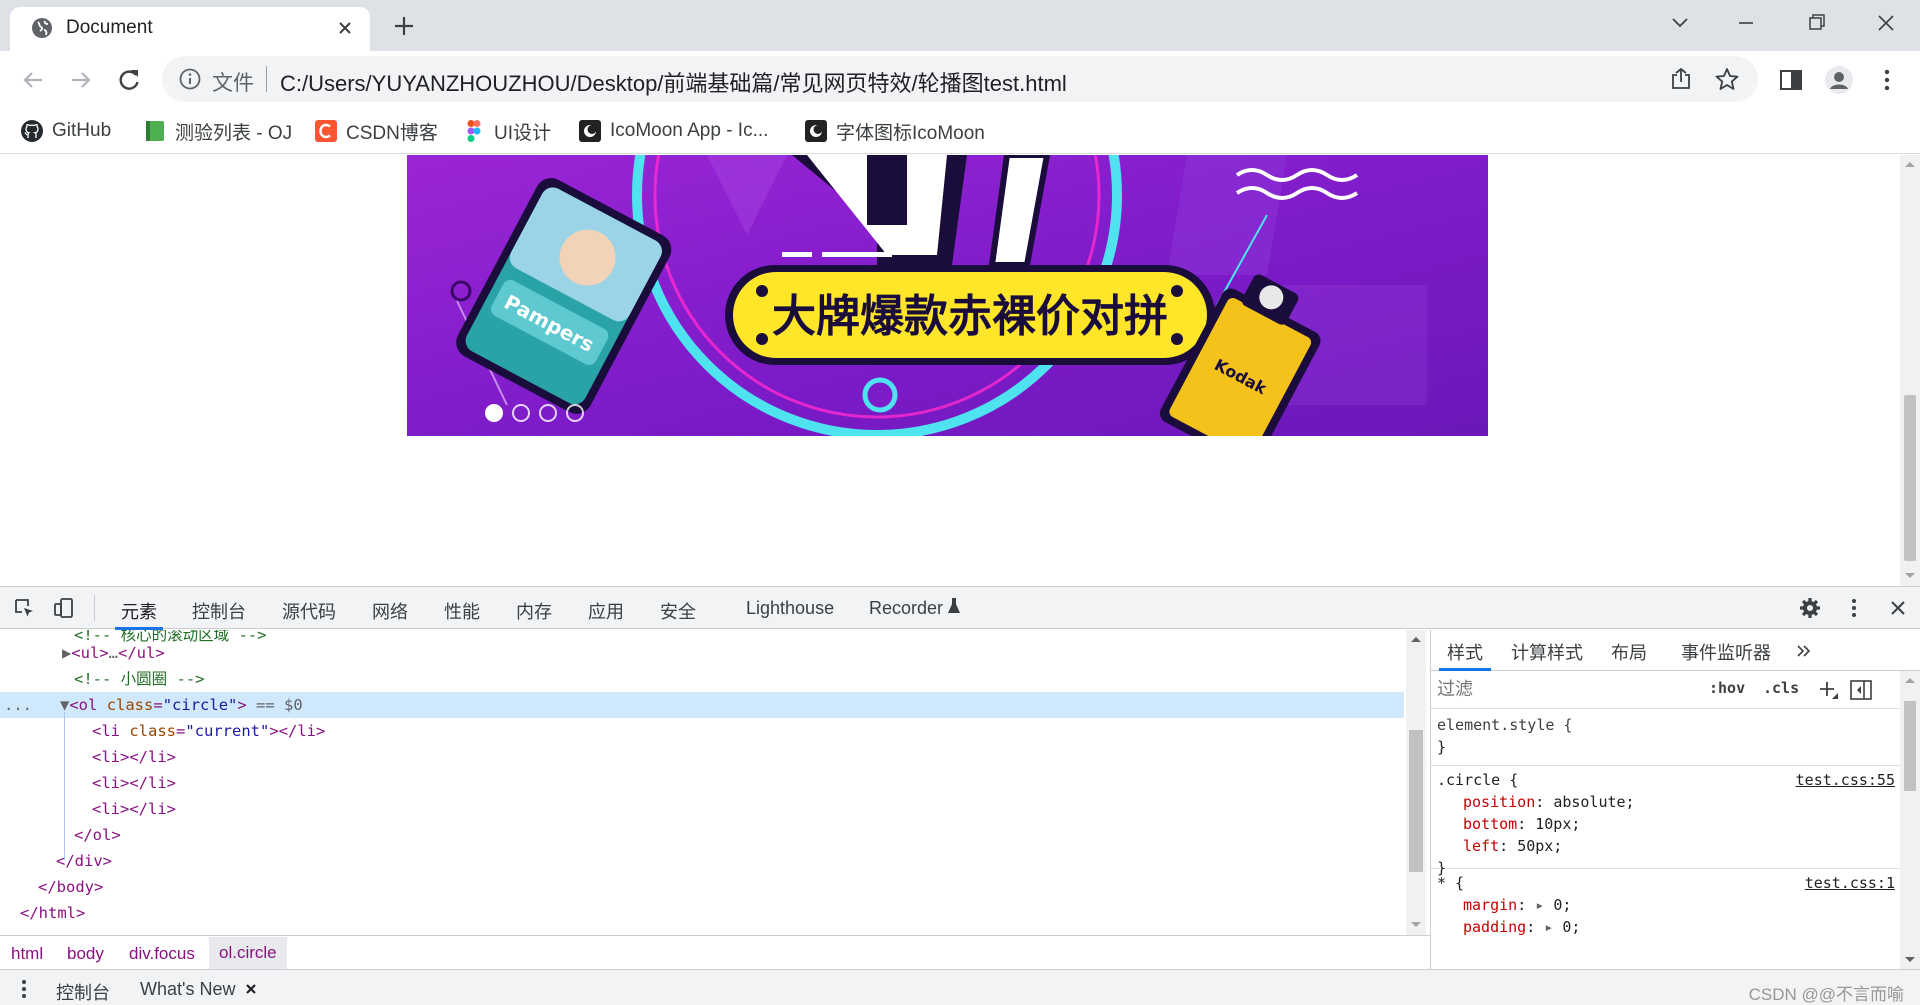  What do you see at coordinates (1898, 608) in the screenshot?
I see `devtools-close-icon` at bounding box center [1898, 608].